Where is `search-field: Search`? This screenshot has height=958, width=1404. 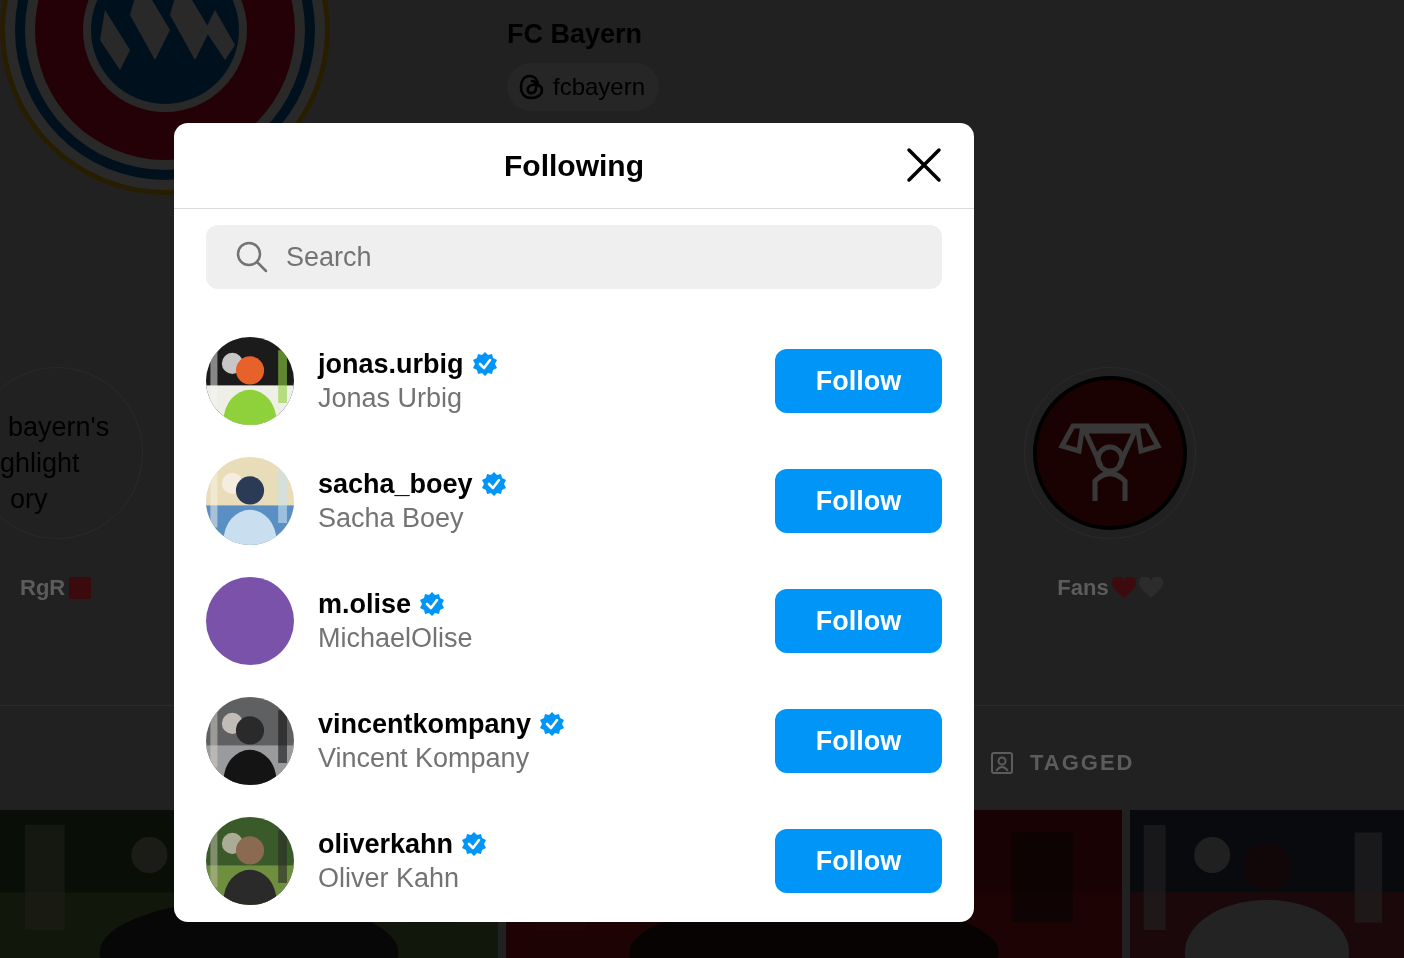 search-field: Search is located at coordinates (574, 257).